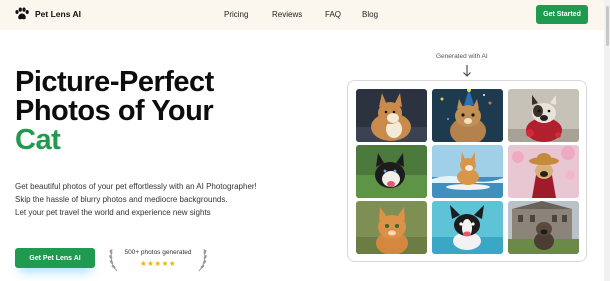 This screenshot has height=281, width=610. I want to click on get-pet-lens-button: Get Pet Lens AI, so click(55, 258).